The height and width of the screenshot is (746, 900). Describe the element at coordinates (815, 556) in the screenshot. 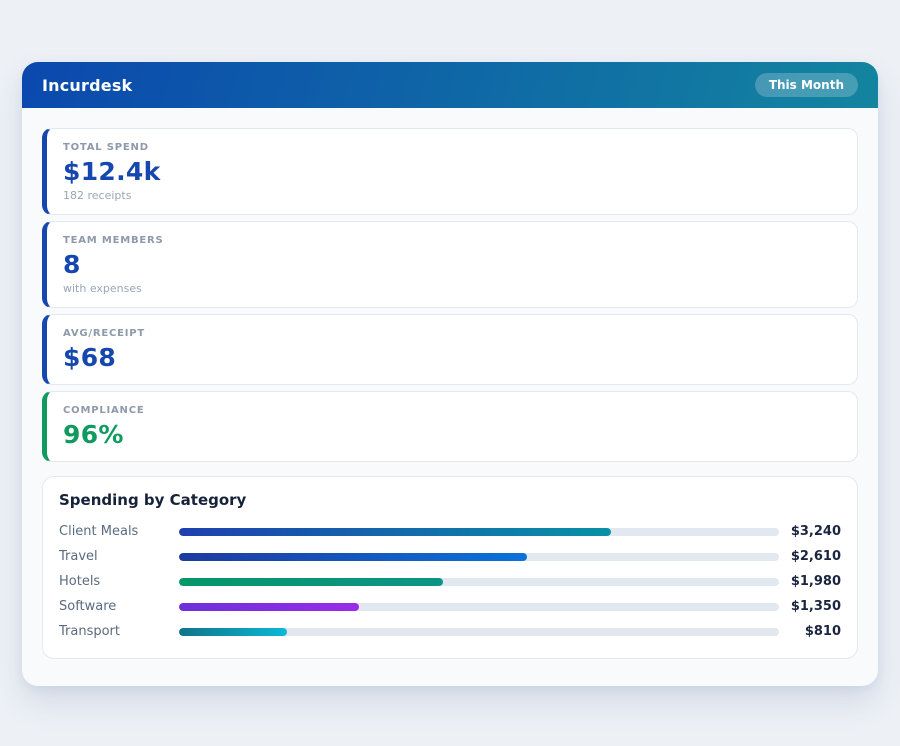

I see `bar-amount: $2,610` at that location.